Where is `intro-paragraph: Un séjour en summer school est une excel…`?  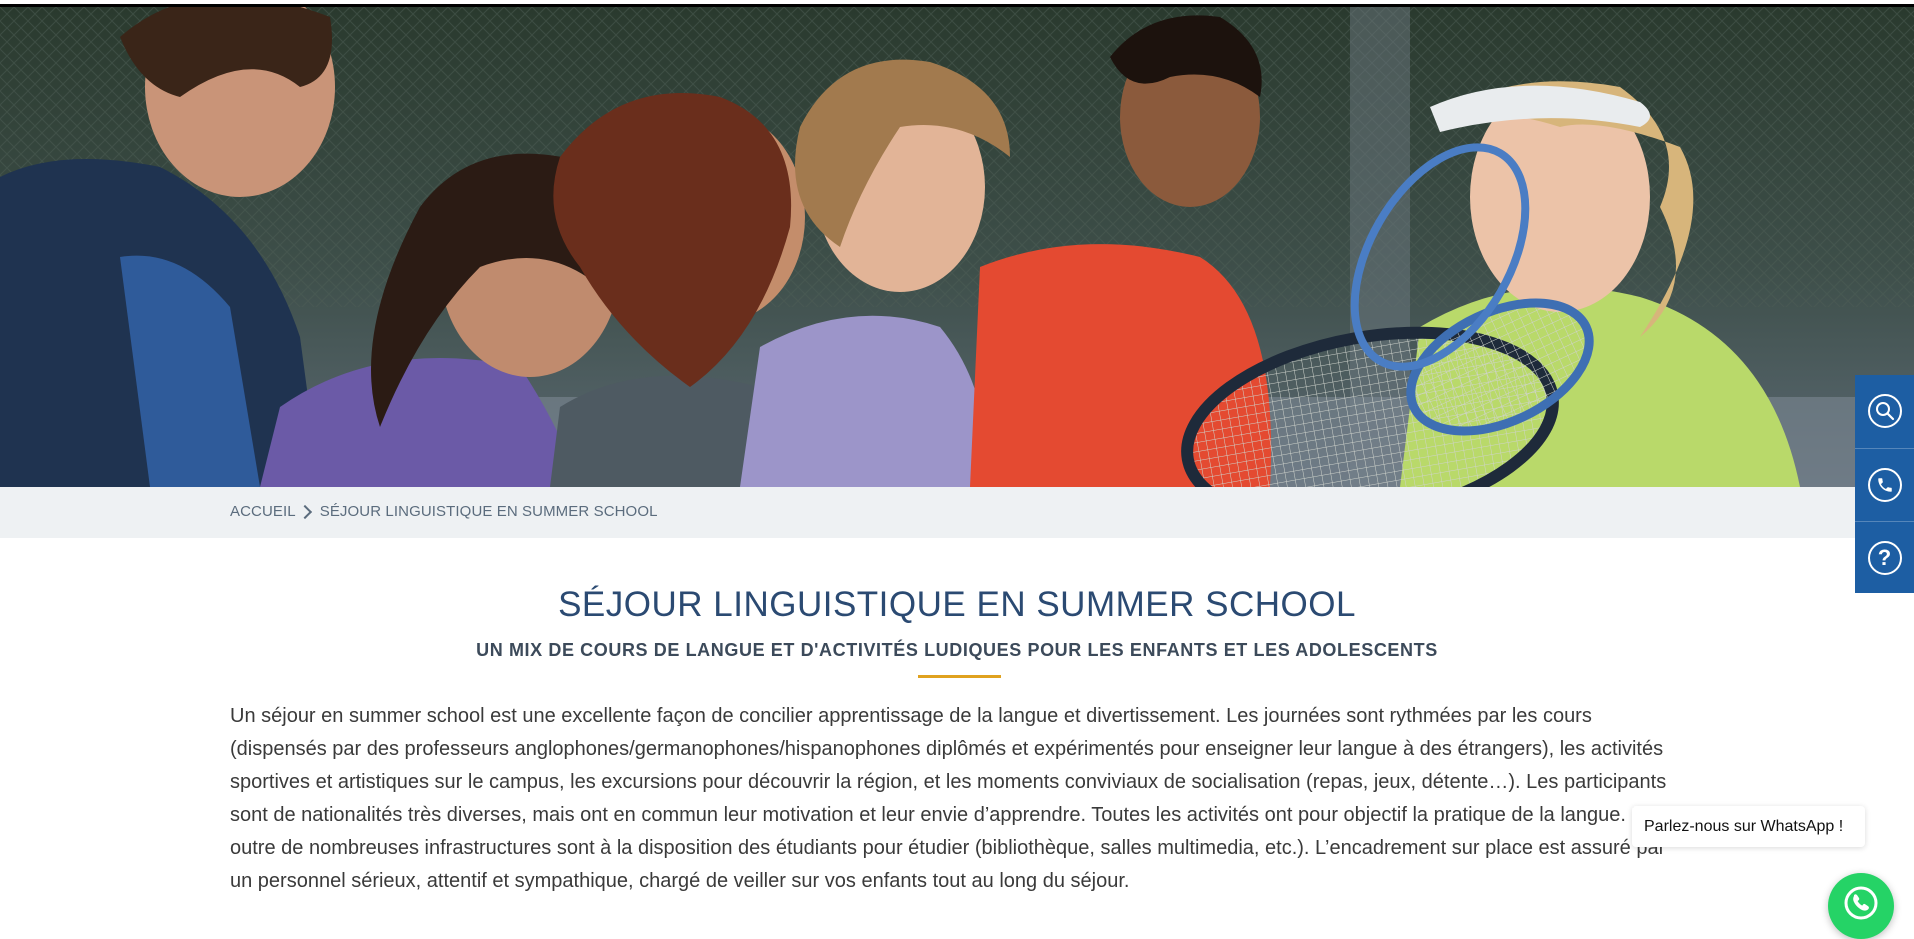 intro-paragraph: Un séjour en summer school est une excel… is located at coordinates (948, 798).